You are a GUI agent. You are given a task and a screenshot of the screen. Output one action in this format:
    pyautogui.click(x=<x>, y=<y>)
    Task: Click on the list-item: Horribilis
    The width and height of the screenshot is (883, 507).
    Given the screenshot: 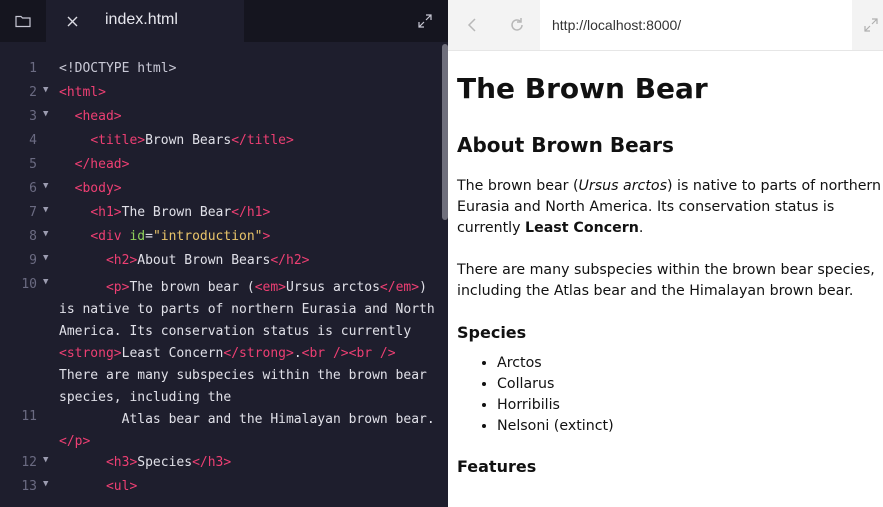 What is the action you would take?
    pyautogui.click(x=689, y=405)
    